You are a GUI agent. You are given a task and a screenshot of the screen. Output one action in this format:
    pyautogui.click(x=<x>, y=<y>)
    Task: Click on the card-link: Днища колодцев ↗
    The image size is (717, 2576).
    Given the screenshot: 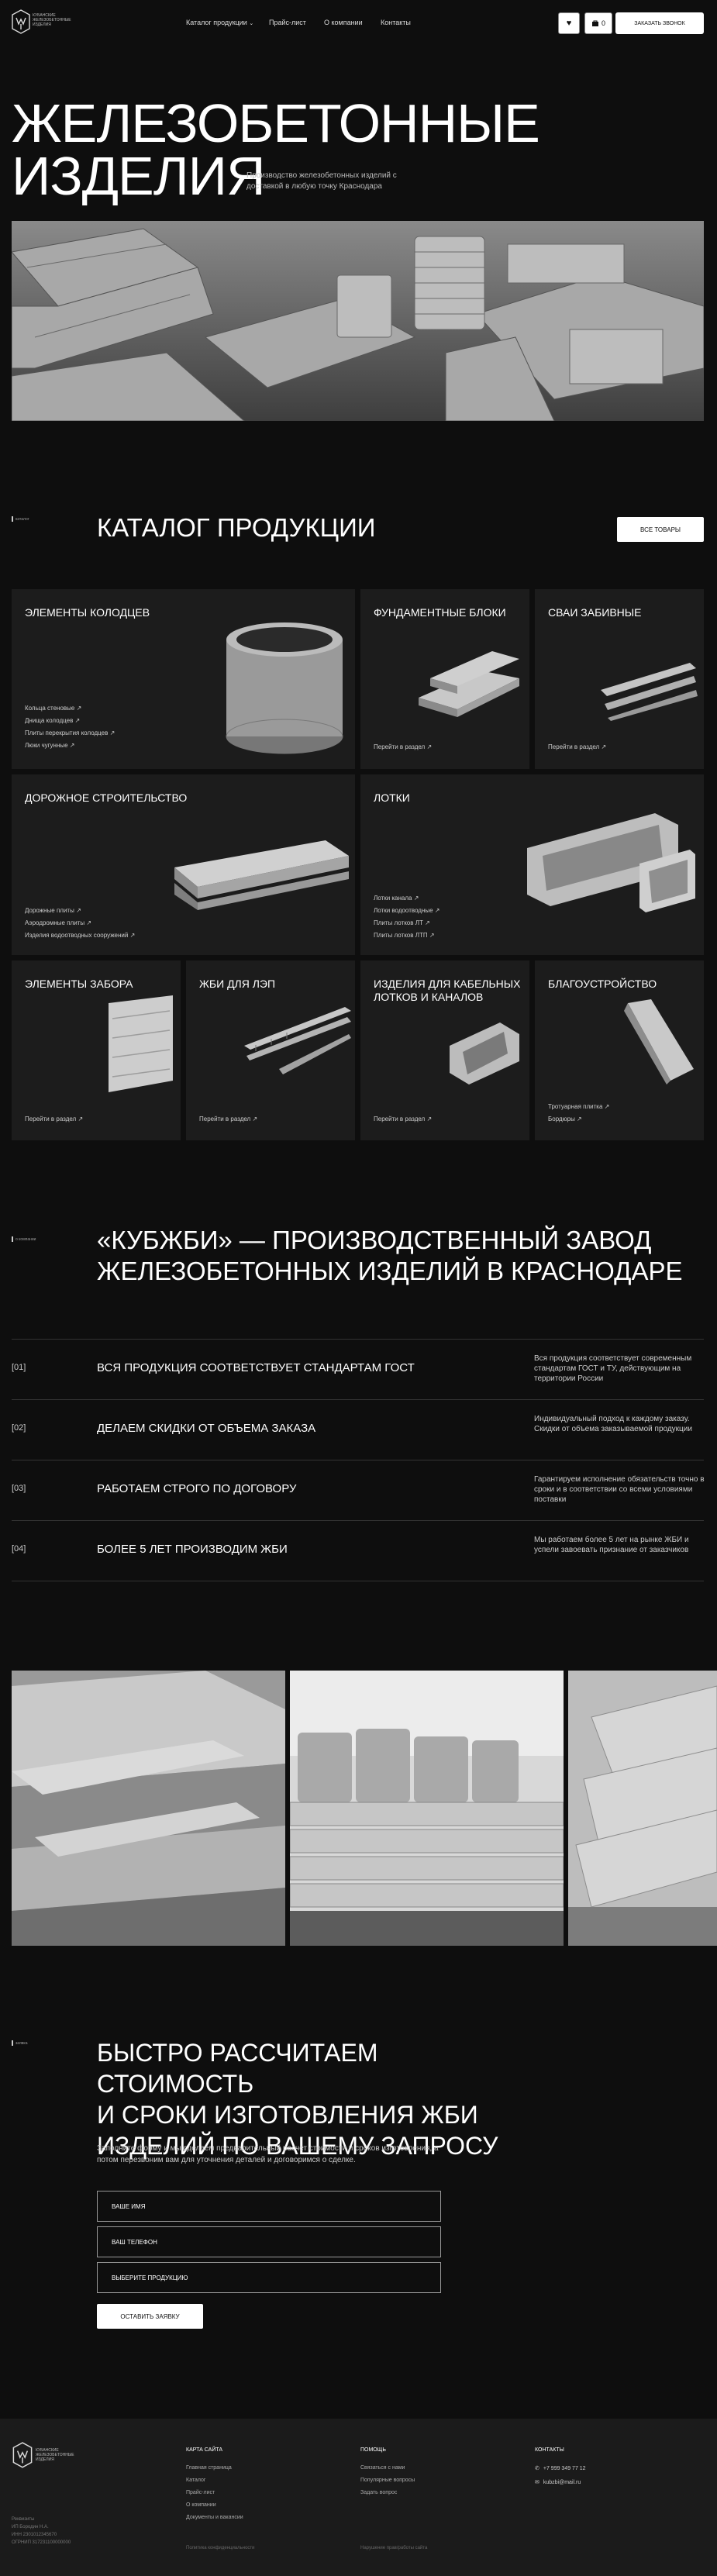 What is the action you would take?
    pyautogui.click(x=53, y=721)
    